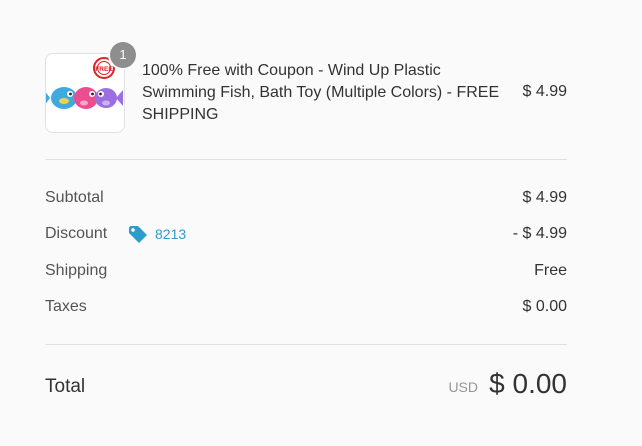  What do you see at coordinates (109, 98) in the screenshot?
I see `purple-fish` at bounding box center [109, 98].